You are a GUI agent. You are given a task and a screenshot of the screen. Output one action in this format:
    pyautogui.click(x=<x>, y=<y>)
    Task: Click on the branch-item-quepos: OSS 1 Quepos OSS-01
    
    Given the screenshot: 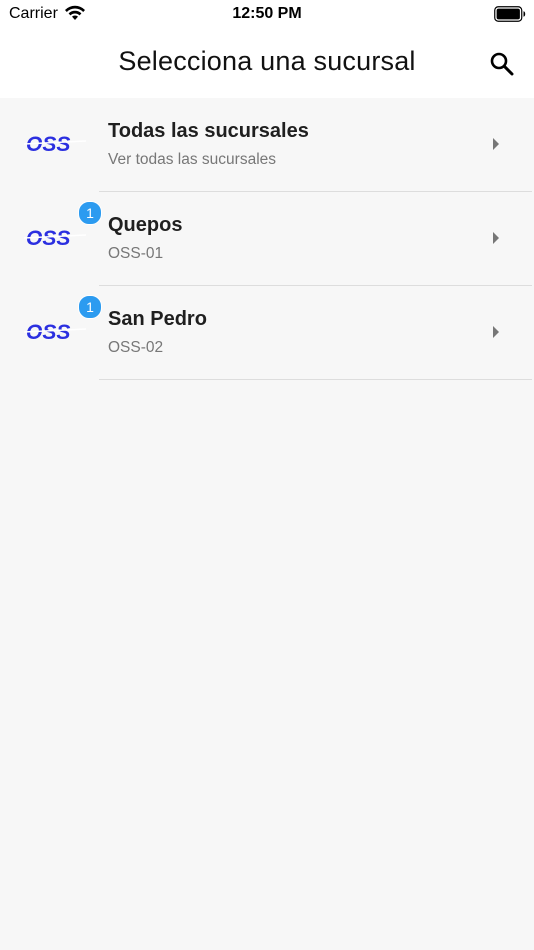 What is the action you would take?
    pyautogui.click(x=267, y=239)
    